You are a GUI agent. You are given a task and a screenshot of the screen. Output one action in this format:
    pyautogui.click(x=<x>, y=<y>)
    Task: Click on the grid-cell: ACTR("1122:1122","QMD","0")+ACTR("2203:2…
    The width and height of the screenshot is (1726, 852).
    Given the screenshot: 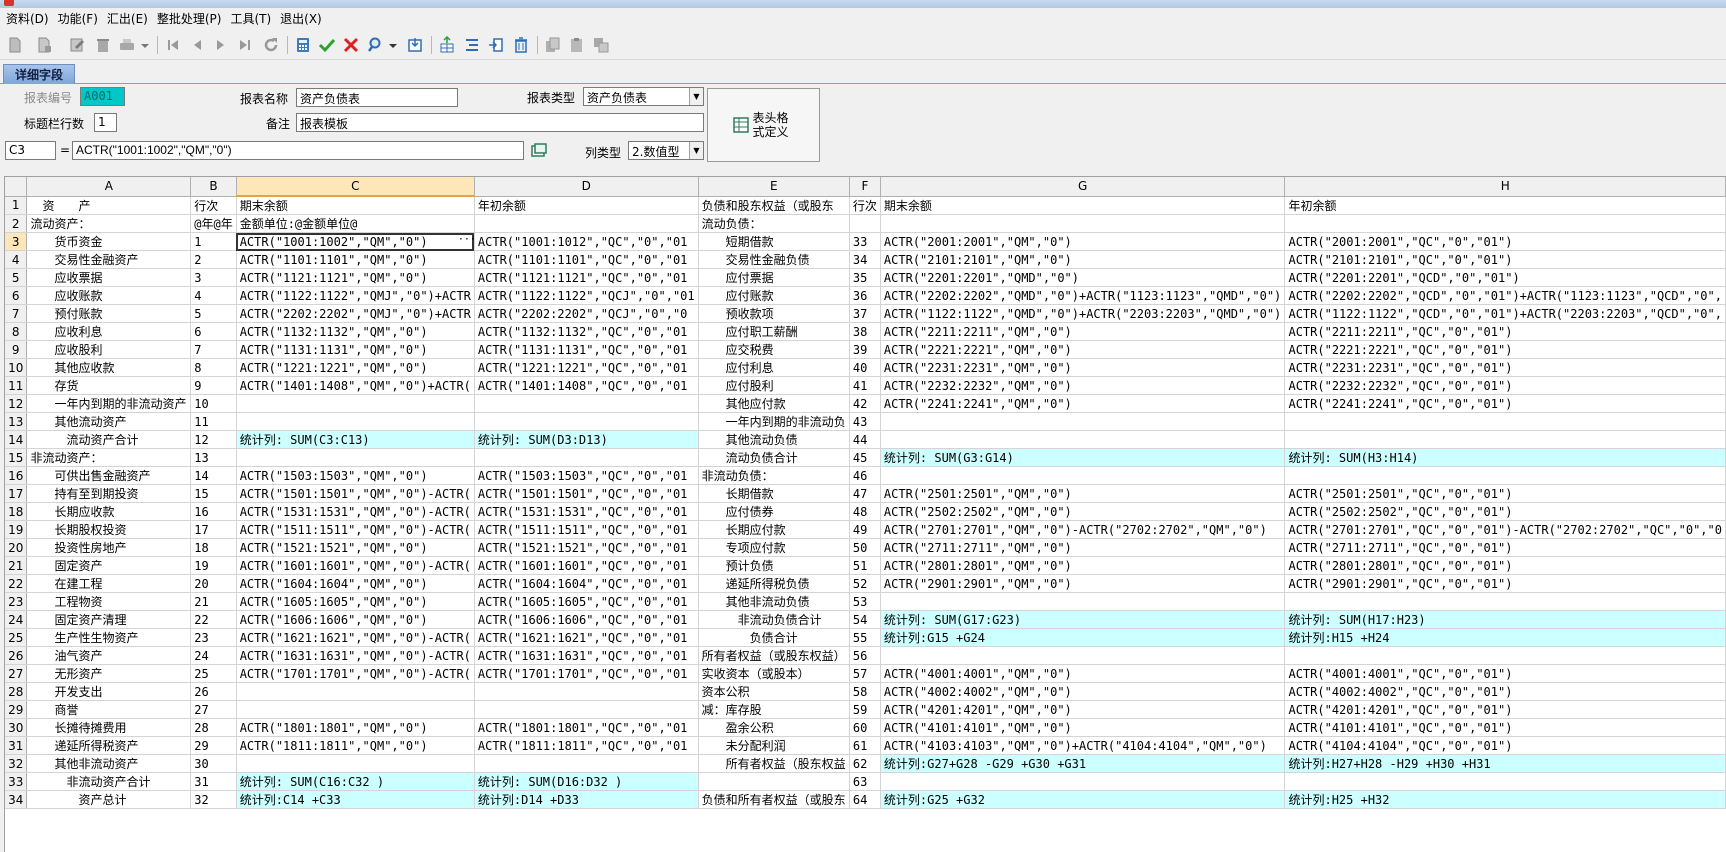 What is the action you would take?
    pyautogui.click(x=1083, y=313)
    